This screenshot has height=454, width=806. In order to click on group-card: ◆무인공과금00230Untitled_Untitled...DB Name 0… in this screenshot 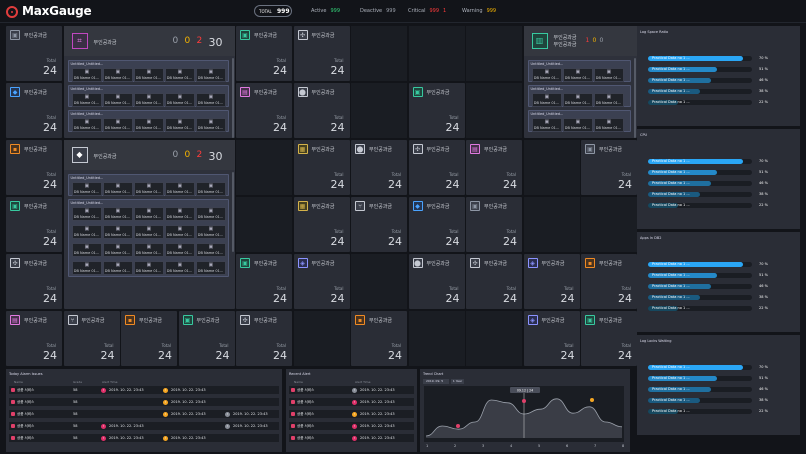, I will do `click(149, 224)`.